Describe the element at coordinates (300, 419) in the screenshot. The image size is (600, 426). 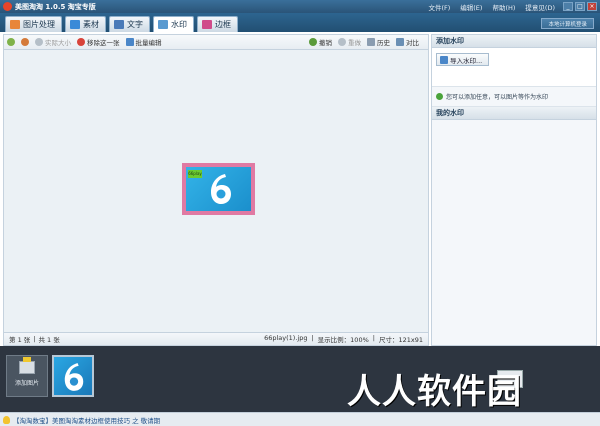
I see `tip-bar: 【淘淘数宝】美图淘淘素材边框使用技巧 之 敬请期` at that location.